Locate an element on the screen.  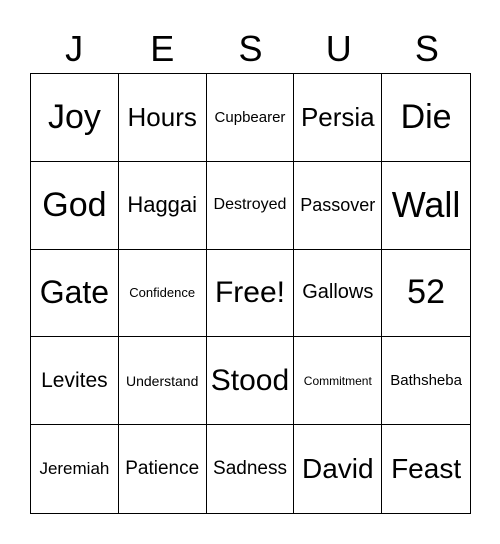
bingo-cell-text: Destroyed is located at coordinates (250, 205).